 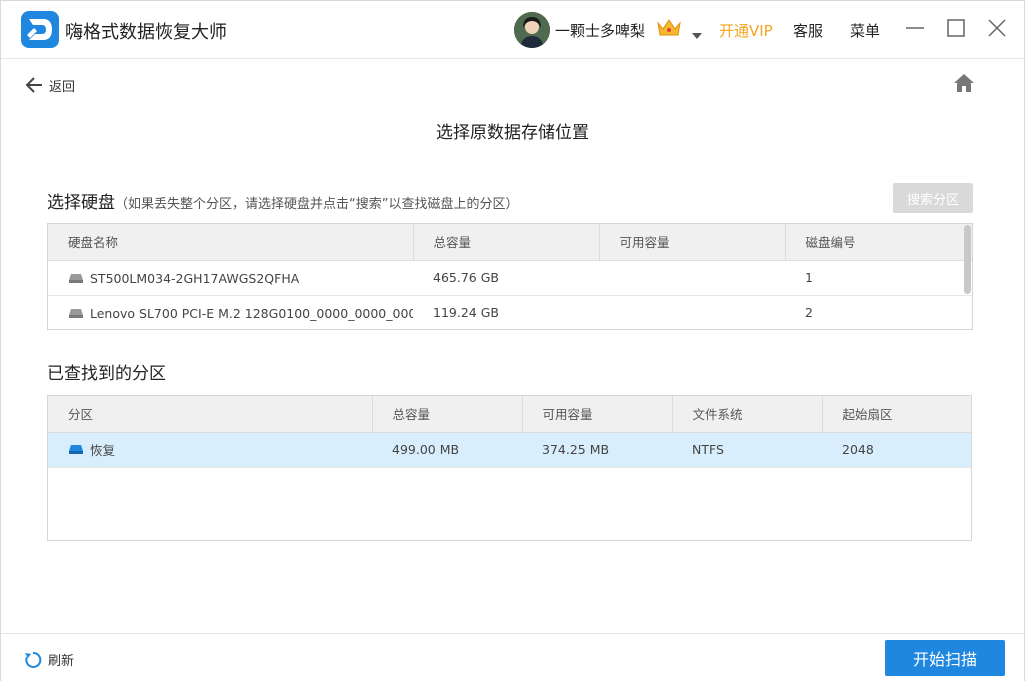 What do you see at coordinates (231, 242) in the screenshot?
I see `column-header: 硬盘名称` at bounding box center [231, 242].